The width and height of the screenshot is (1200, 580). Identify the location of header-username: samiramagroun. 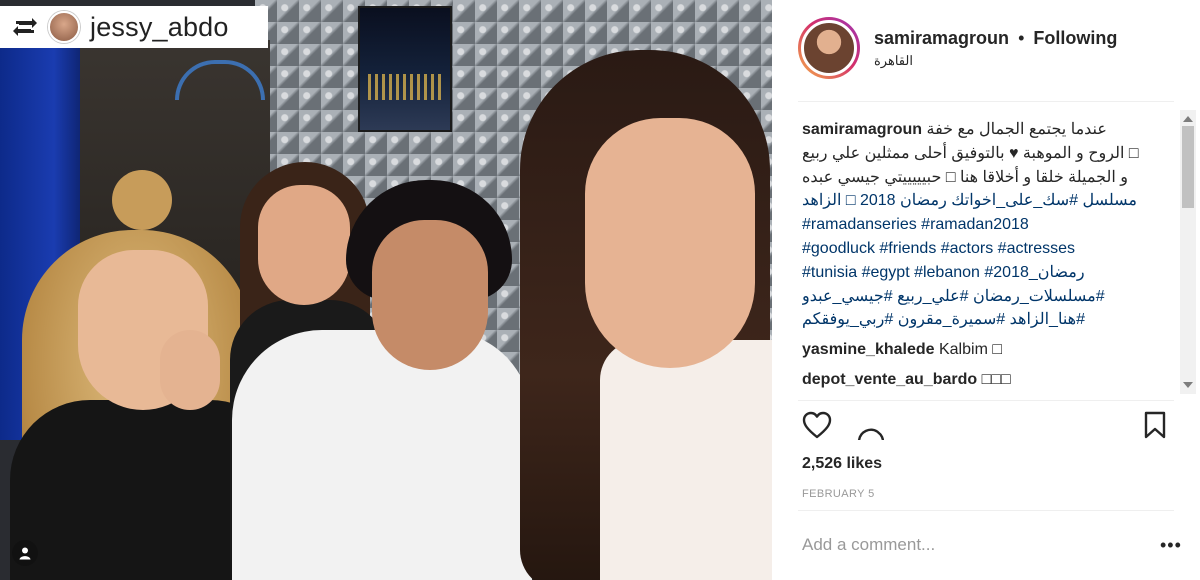
(941, 38).